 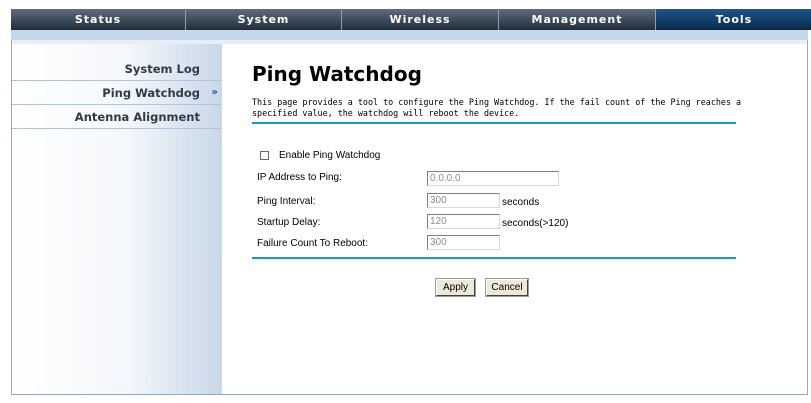 I want to click on failure-count-input: 300, so click(x=463, y=242).